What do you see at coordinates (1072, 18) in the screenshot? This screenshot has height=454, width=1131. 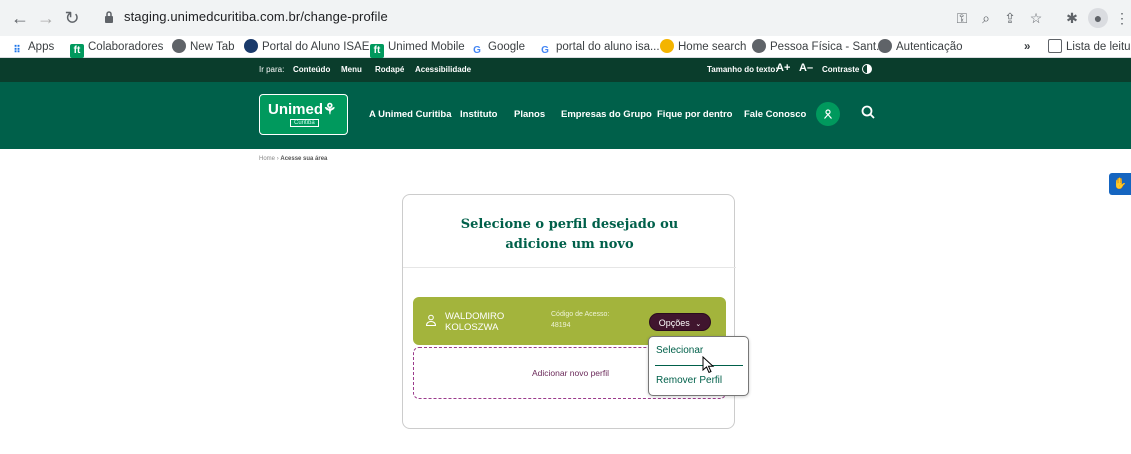 I see `extensions-icon: ✱` at bounding box center [1072, 18].